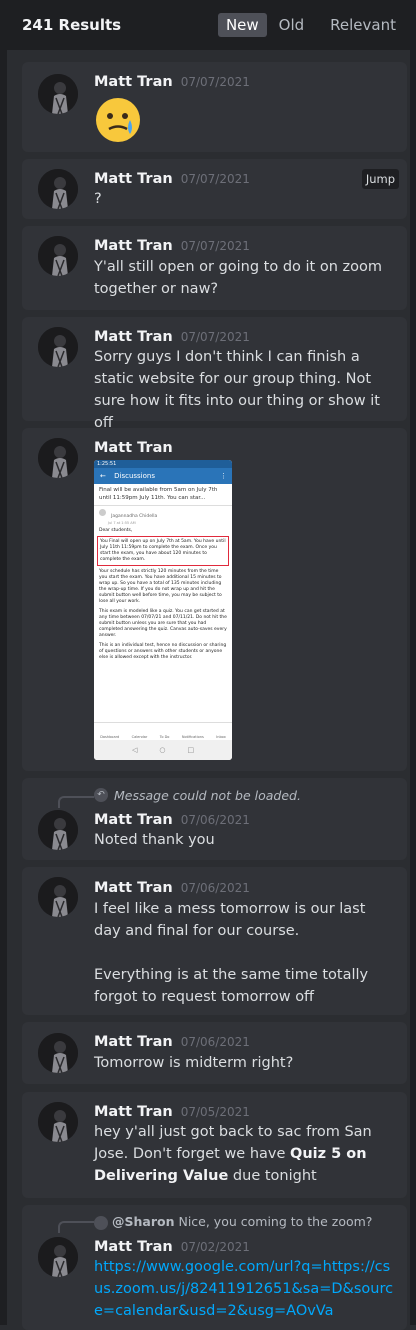 This screenshot has width=416, height=1330. Describe the element at coordinates (215, 1247) in the screenshot. I see `message-date: 07/02/2021` at that location.